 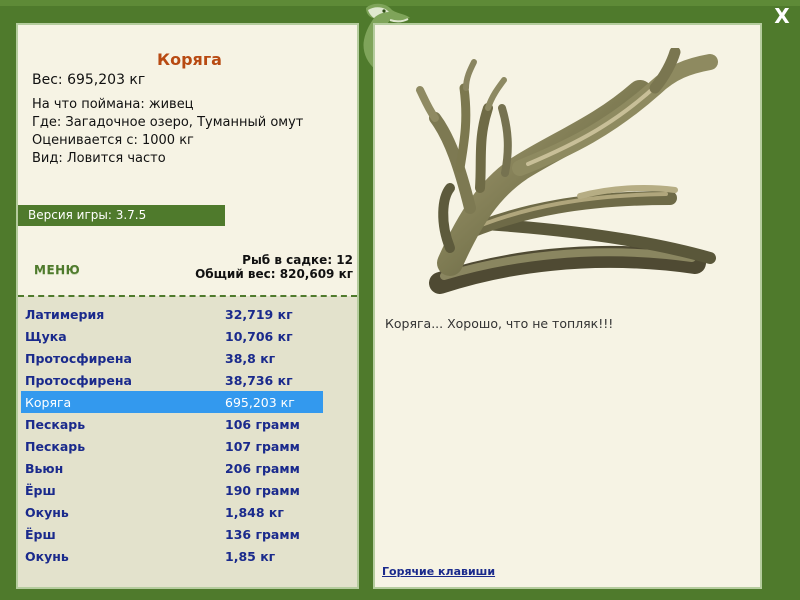 I want to click on item-name: Вьюн, so click(x=44, y=468).